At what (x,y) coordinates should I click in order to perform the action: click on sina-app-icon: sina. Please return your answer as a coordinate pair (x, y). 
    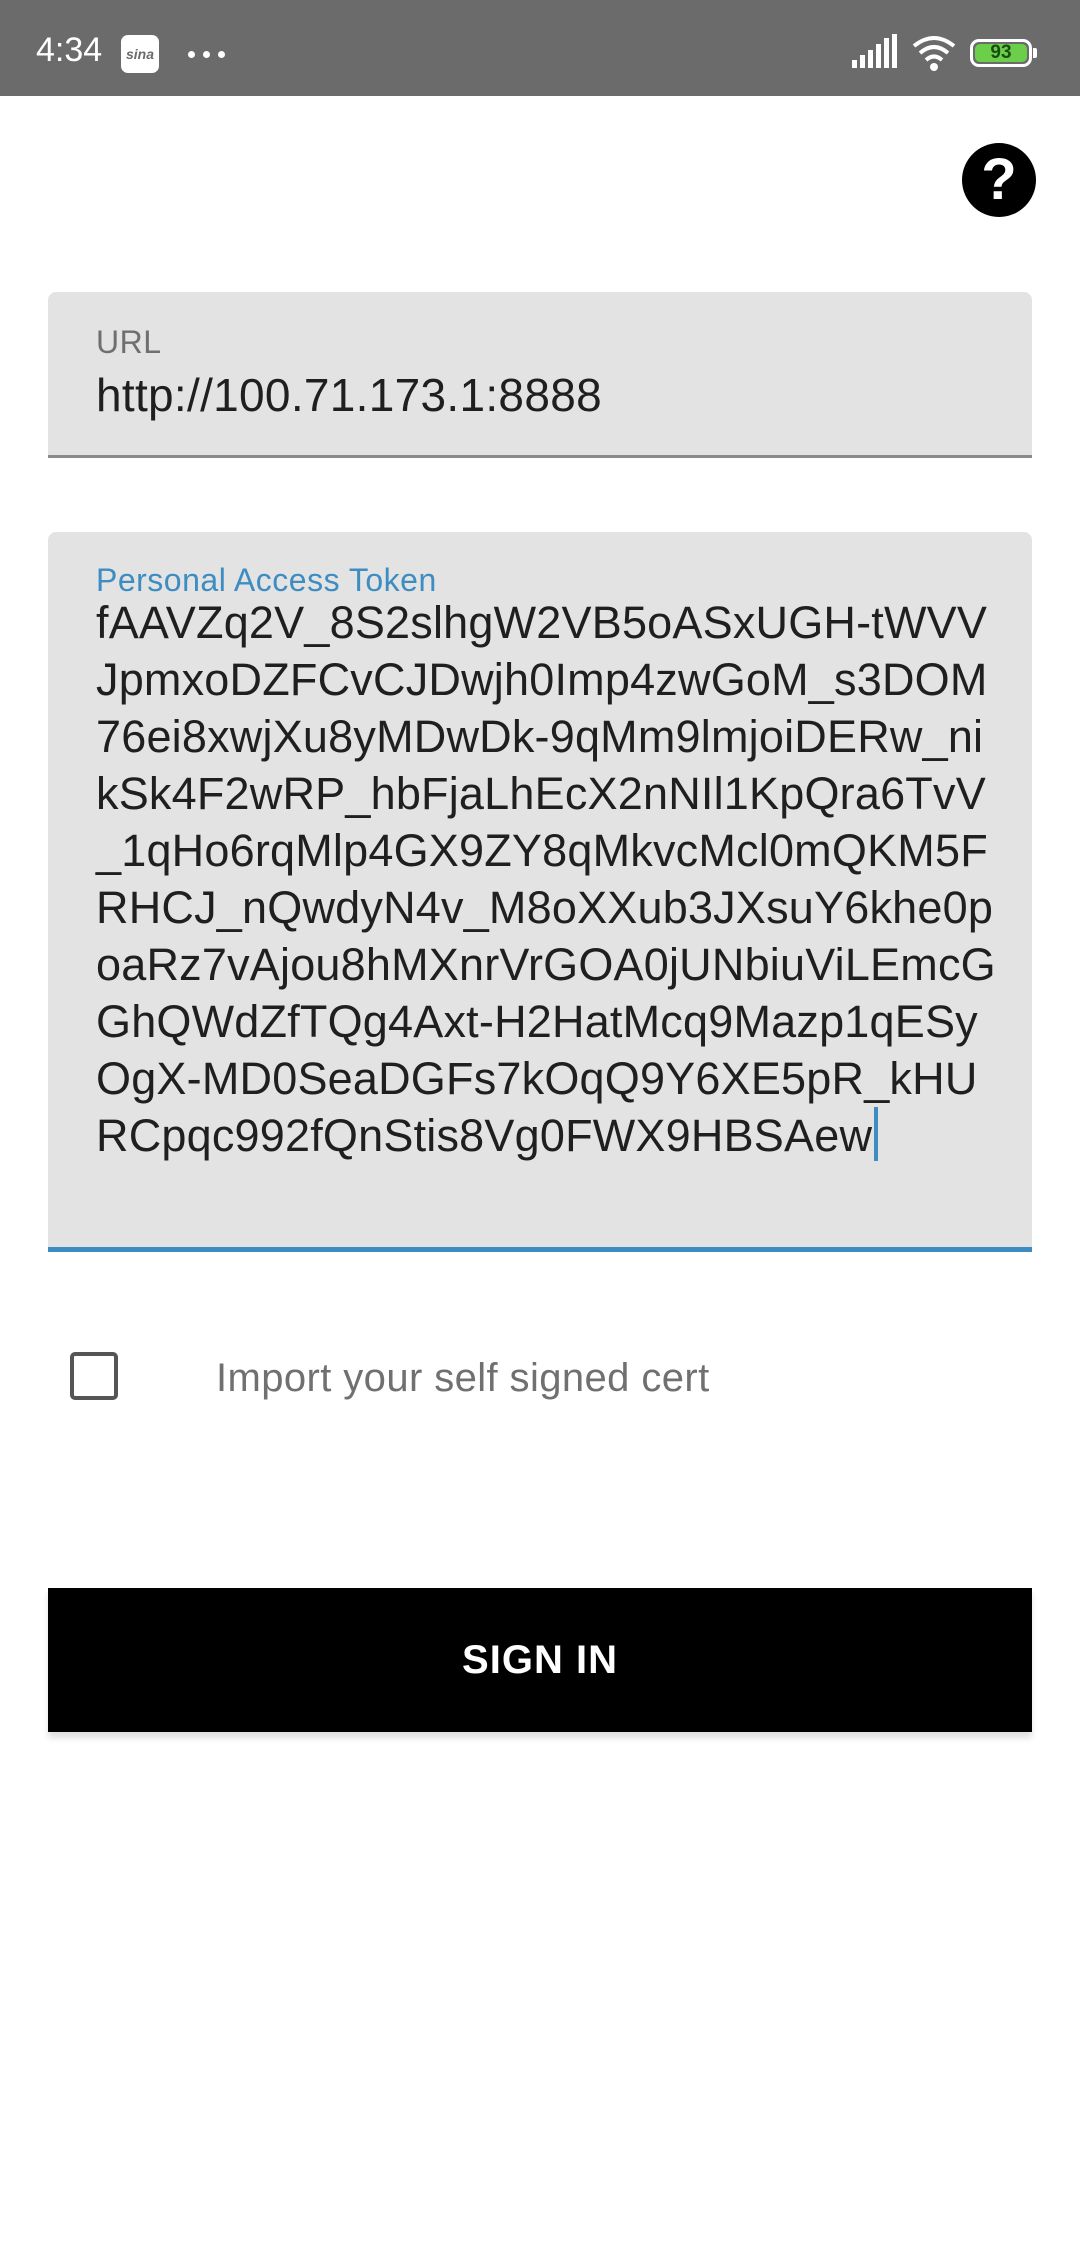
    Looking at the image, I should click on (140, 54).